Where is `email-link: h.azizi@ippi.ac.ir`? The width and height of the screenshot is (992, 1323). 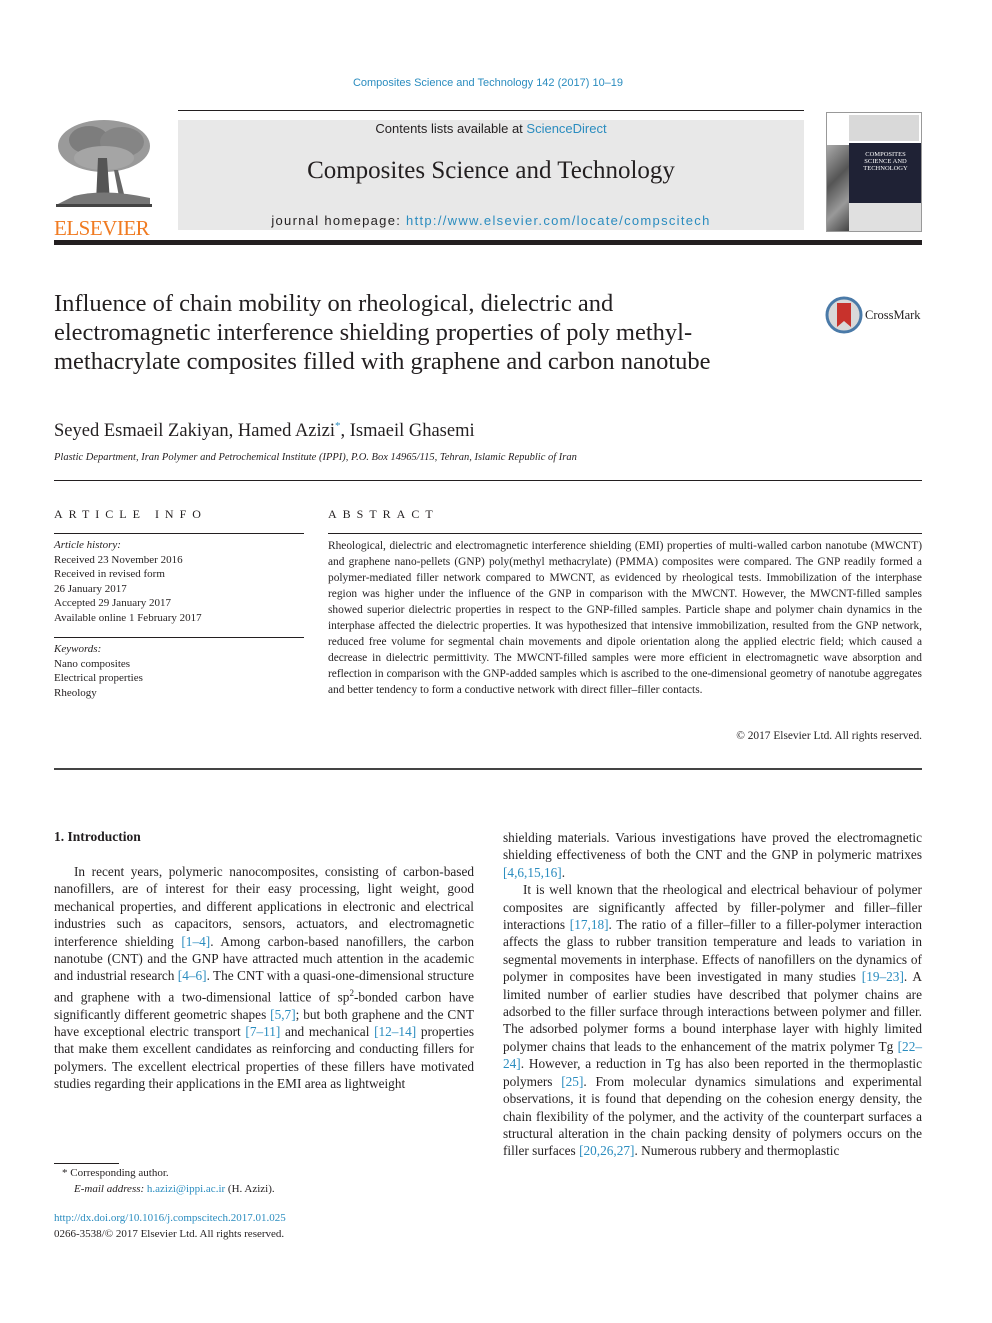
email-link: h.azizi@ippi.ac.ir is located at coordinates (186, 1189).